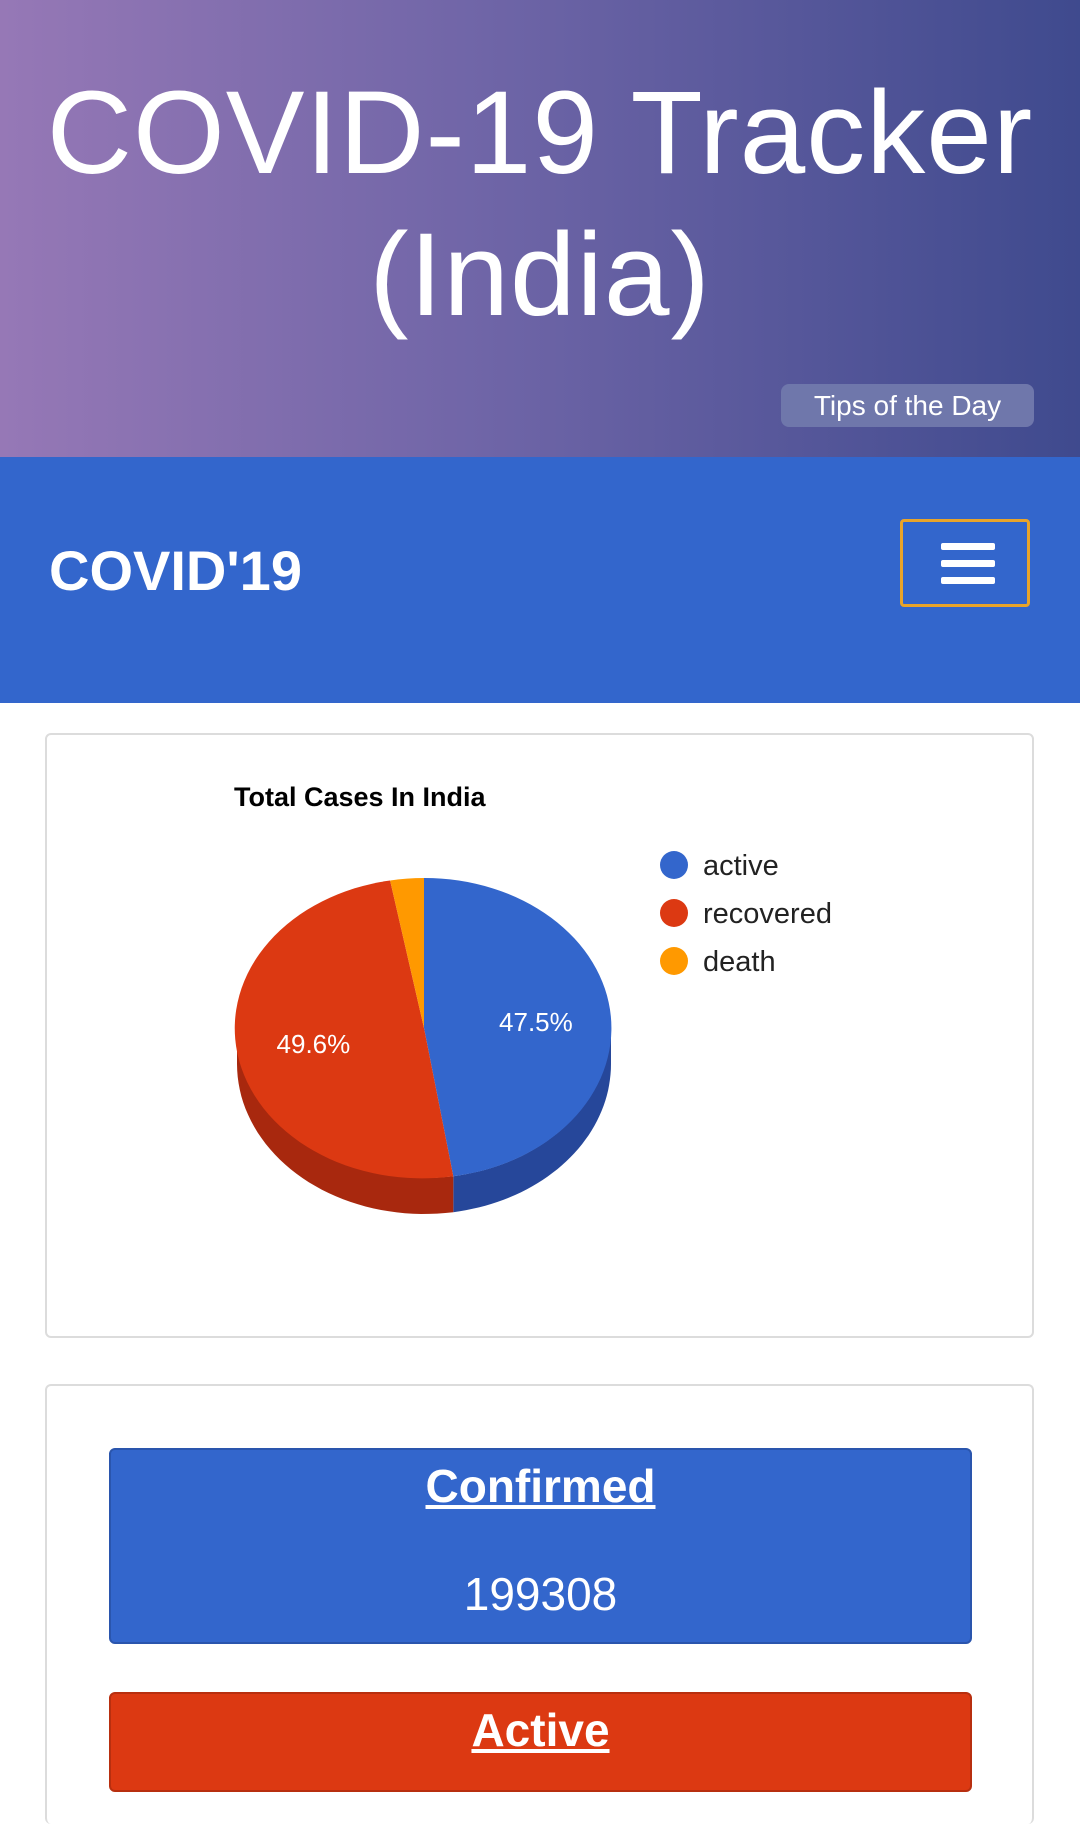  Describe the element at coordinates (674, 913) in the screenshot. I see `legend-marker-recovered` at that location.